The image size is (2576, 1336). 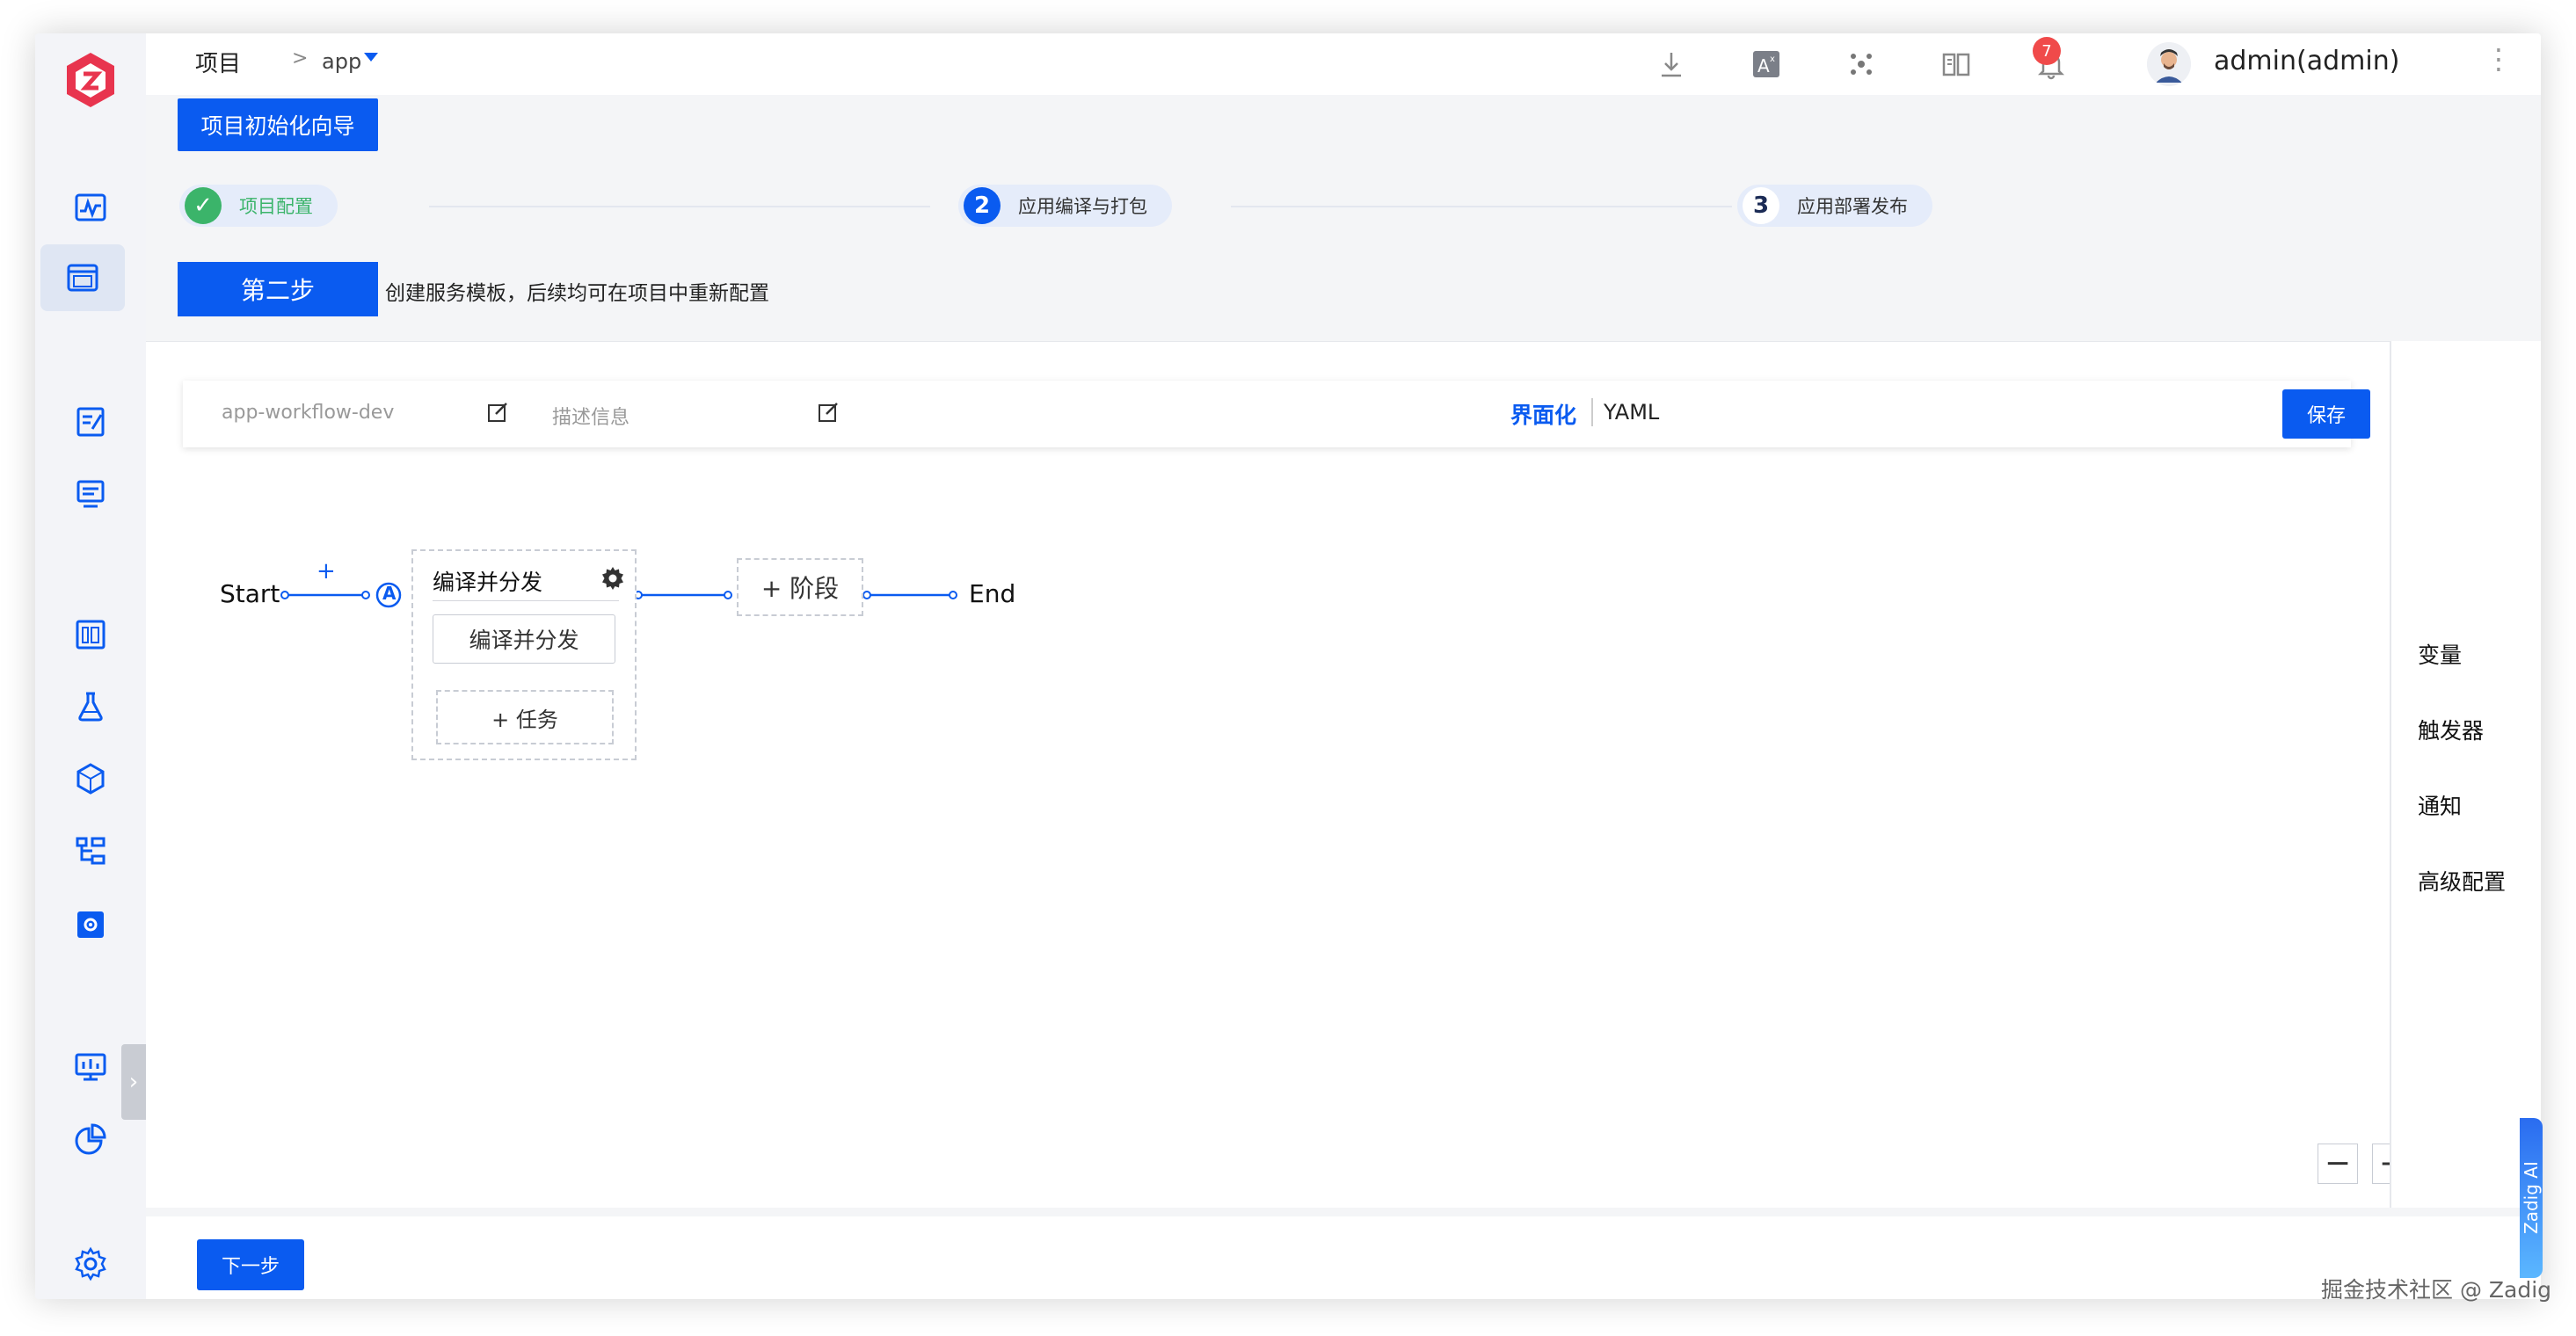 I want to click on download-icon, so click(x=1671, y=64).